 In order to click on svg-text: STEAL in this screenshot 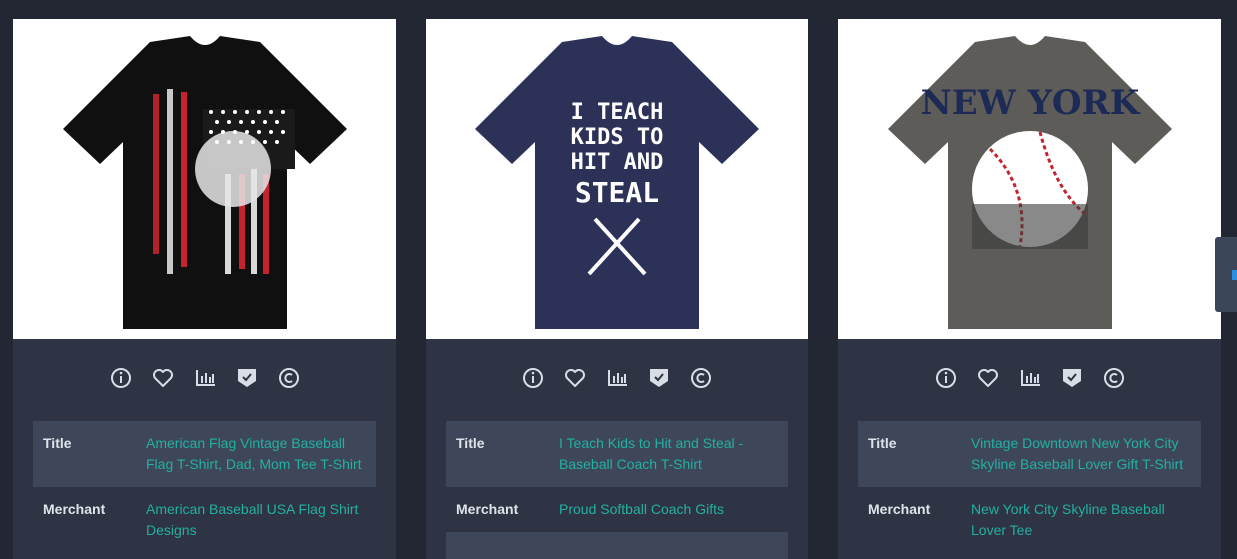, I will do `click(617, 192)`.